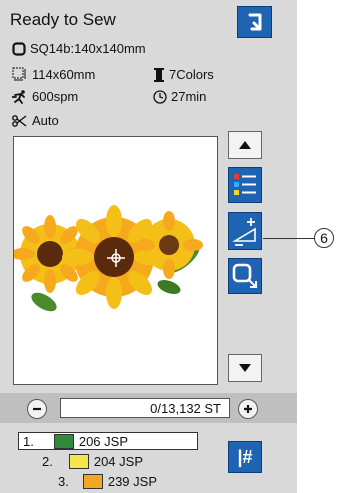 This screenshot has height=493, width=348. I want to click on hoop-move-button, so click(245, 276).